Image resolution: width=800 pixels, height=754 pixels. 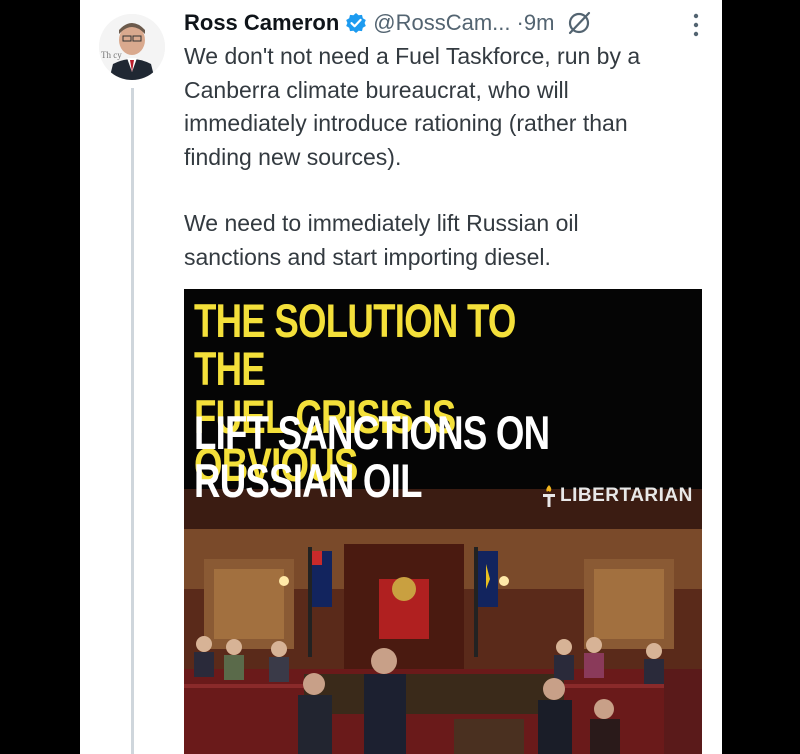 I want to click on brand-label: LIBERTARIAN, so click(x=626, y=495).